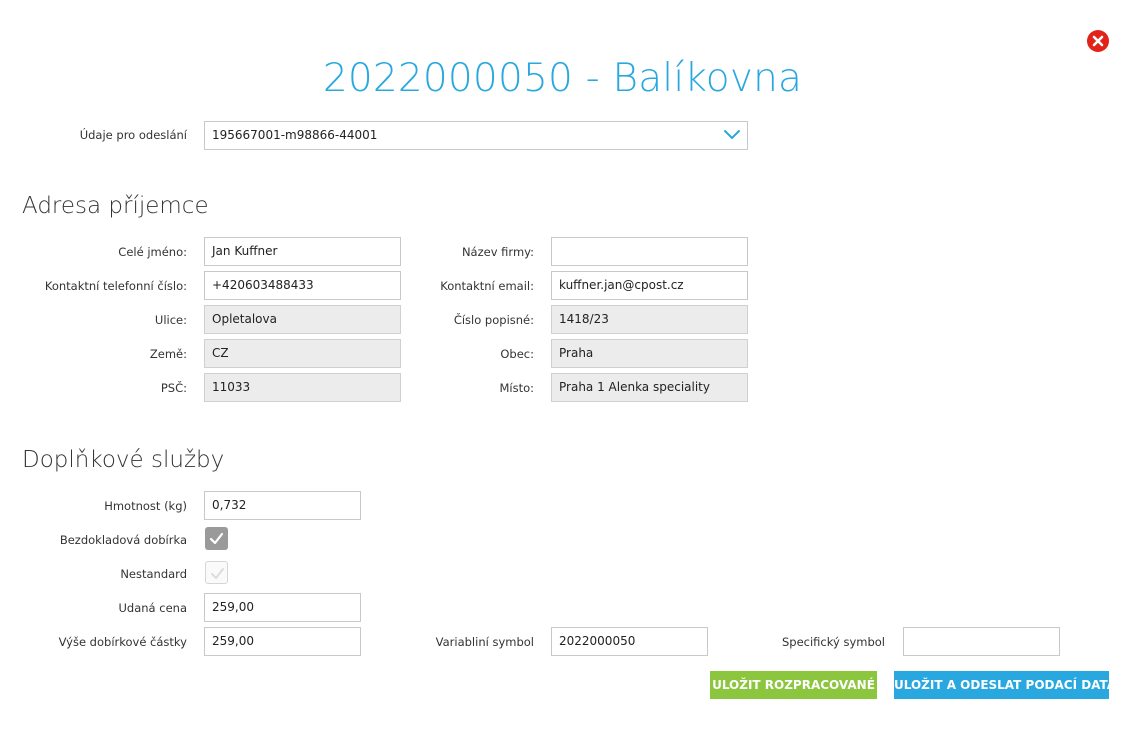 The height and width of the screenshot is (750, 1125). I want to click on cod-paperless-checkbox, so click(216, 538).